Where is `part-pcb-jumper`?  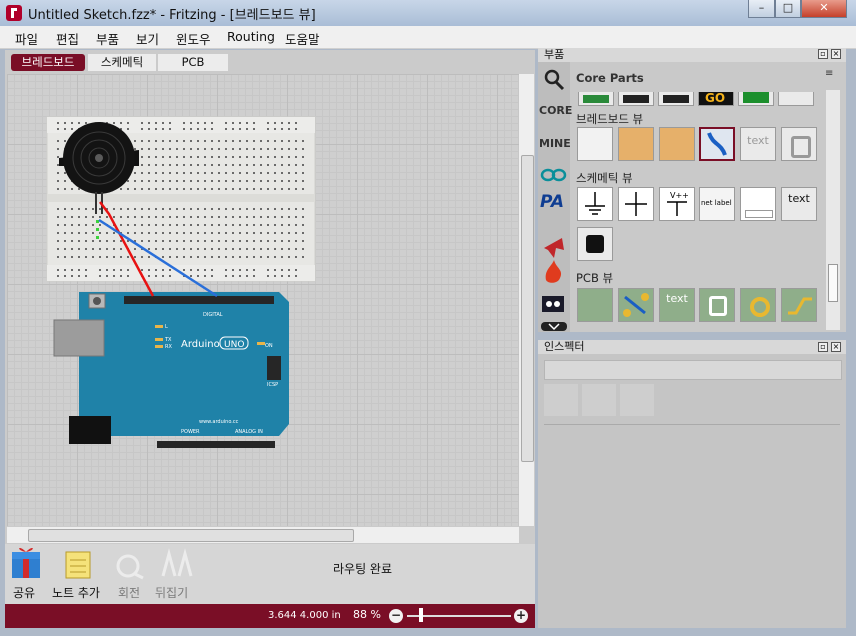
part-pcb-jumper is located at coordinates (636, 305).